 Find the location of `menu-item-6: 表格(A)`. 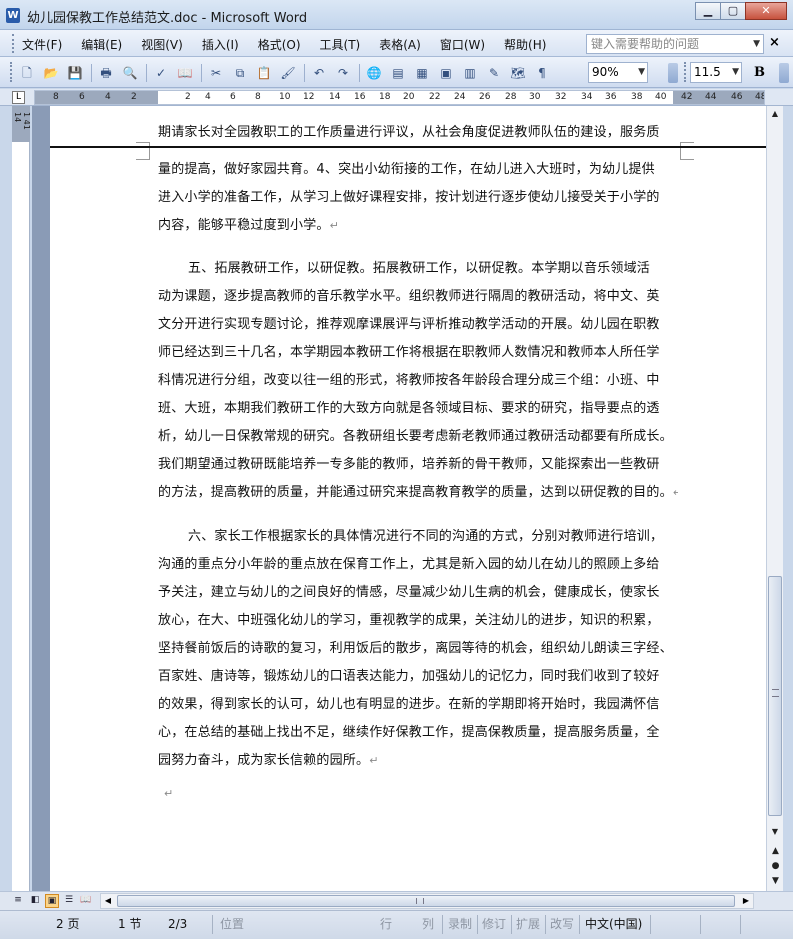

menu-item-6: 表格(A) is located at coordinates (400, 44).